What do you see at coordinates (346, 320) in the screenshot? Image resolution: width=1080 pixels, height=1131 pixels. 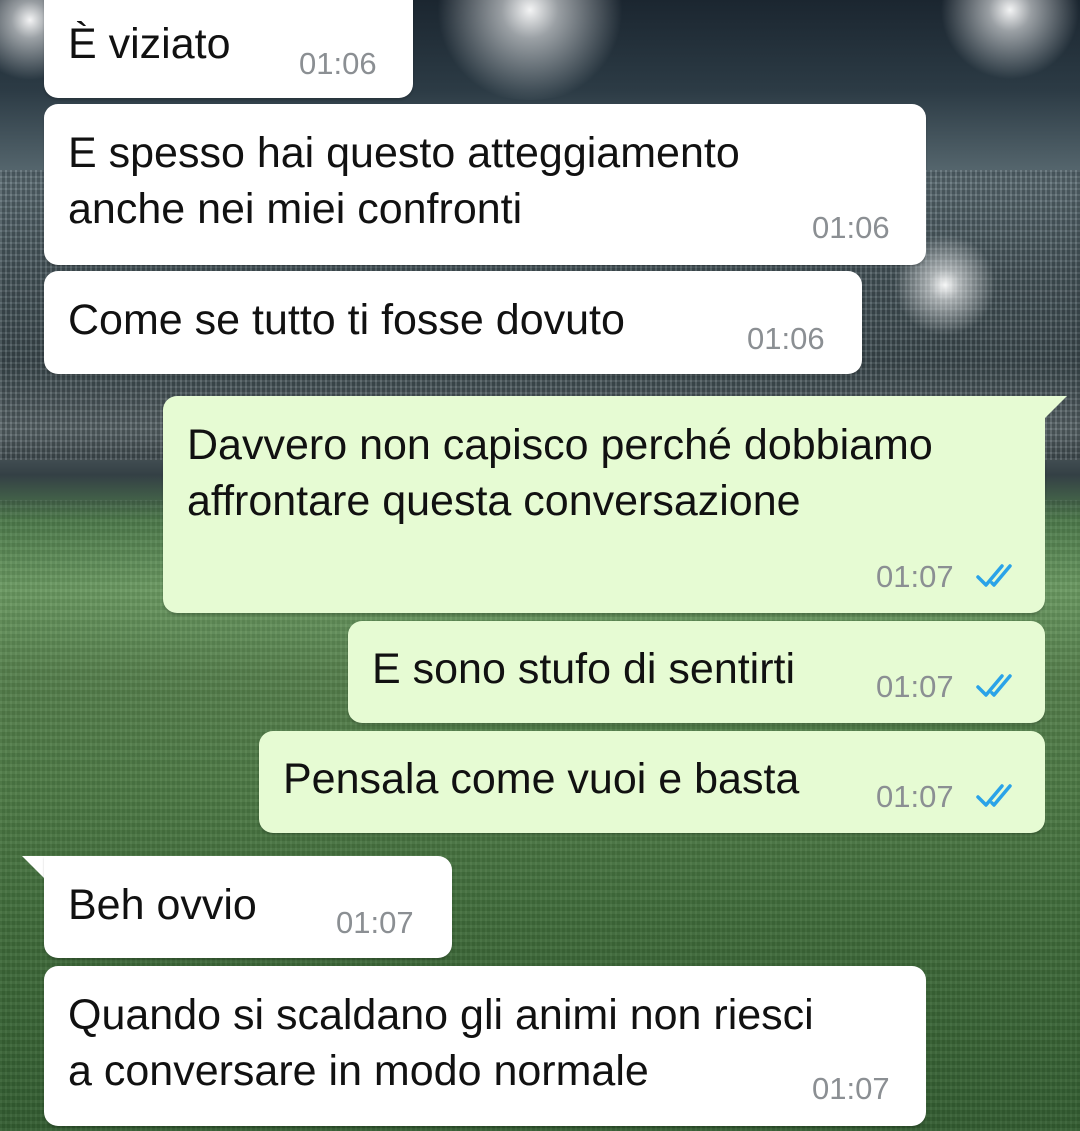 I see `message-text: Come se tutto ti fosse dovuto` at bounding box center [346, 320].